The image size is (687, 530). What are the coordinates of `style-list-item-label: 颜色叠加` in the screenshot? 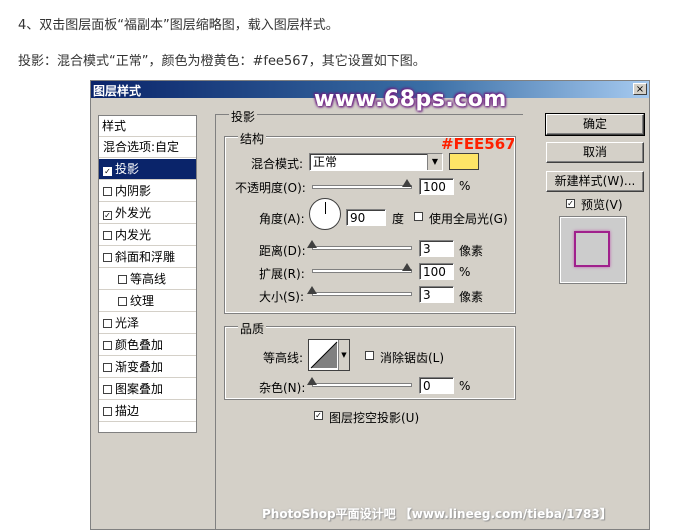 It's located at (139, 345).